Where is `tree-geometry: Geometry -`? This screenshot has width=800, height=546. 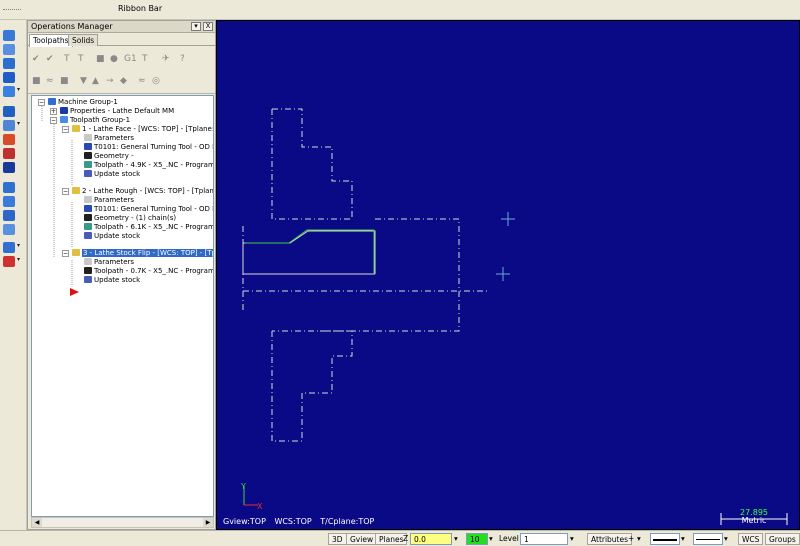 tree-geometry: Geometry - is located at coordinates (109, 156).